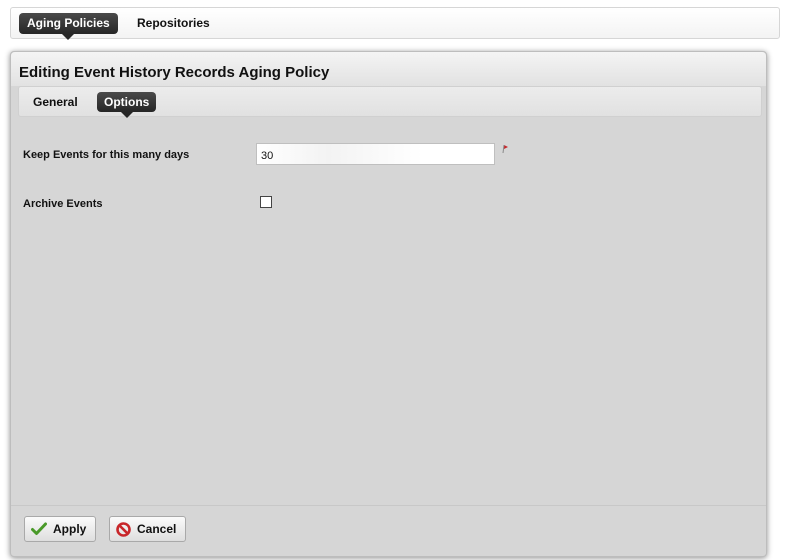 The height and width of the screenshot is (560, 786). What do you see at coordinates (375, 154) in the screenshot?
I see `keep-days-input` at bounding box center [375, 154].